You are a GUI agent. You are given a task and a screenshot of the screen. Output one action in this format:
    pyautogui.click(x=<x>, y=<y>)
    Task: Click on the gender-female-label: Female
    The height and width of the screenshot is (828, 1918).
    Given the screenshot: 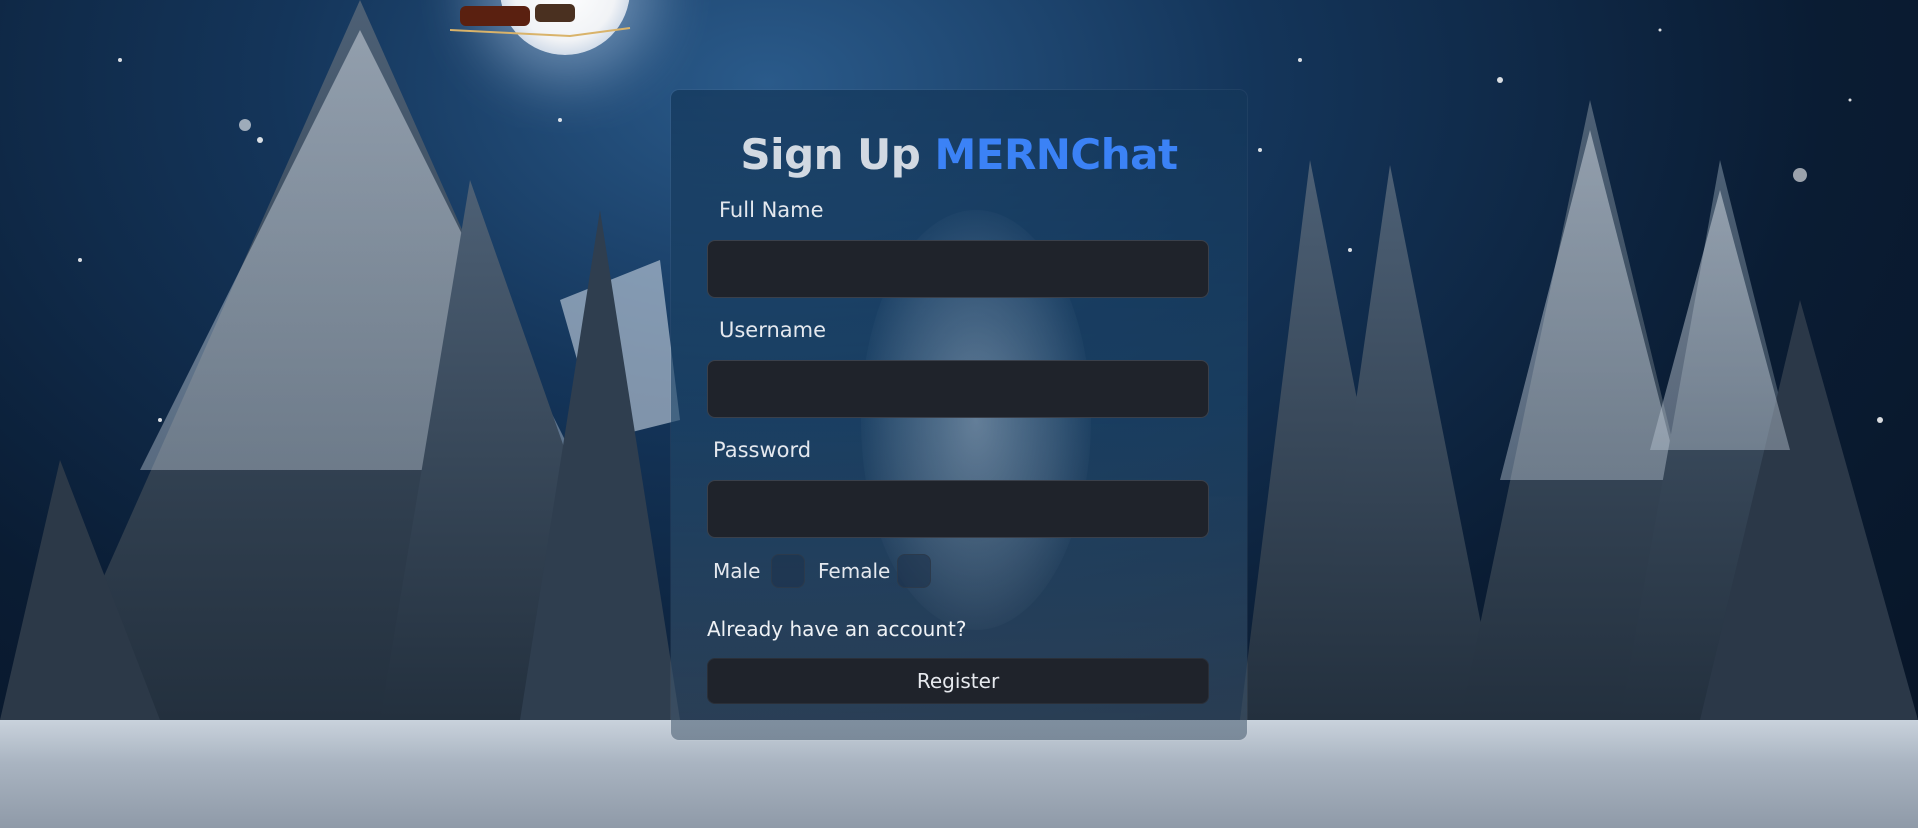 What is the action you would take?
    pyautogui.click(x=854, y=571)
    